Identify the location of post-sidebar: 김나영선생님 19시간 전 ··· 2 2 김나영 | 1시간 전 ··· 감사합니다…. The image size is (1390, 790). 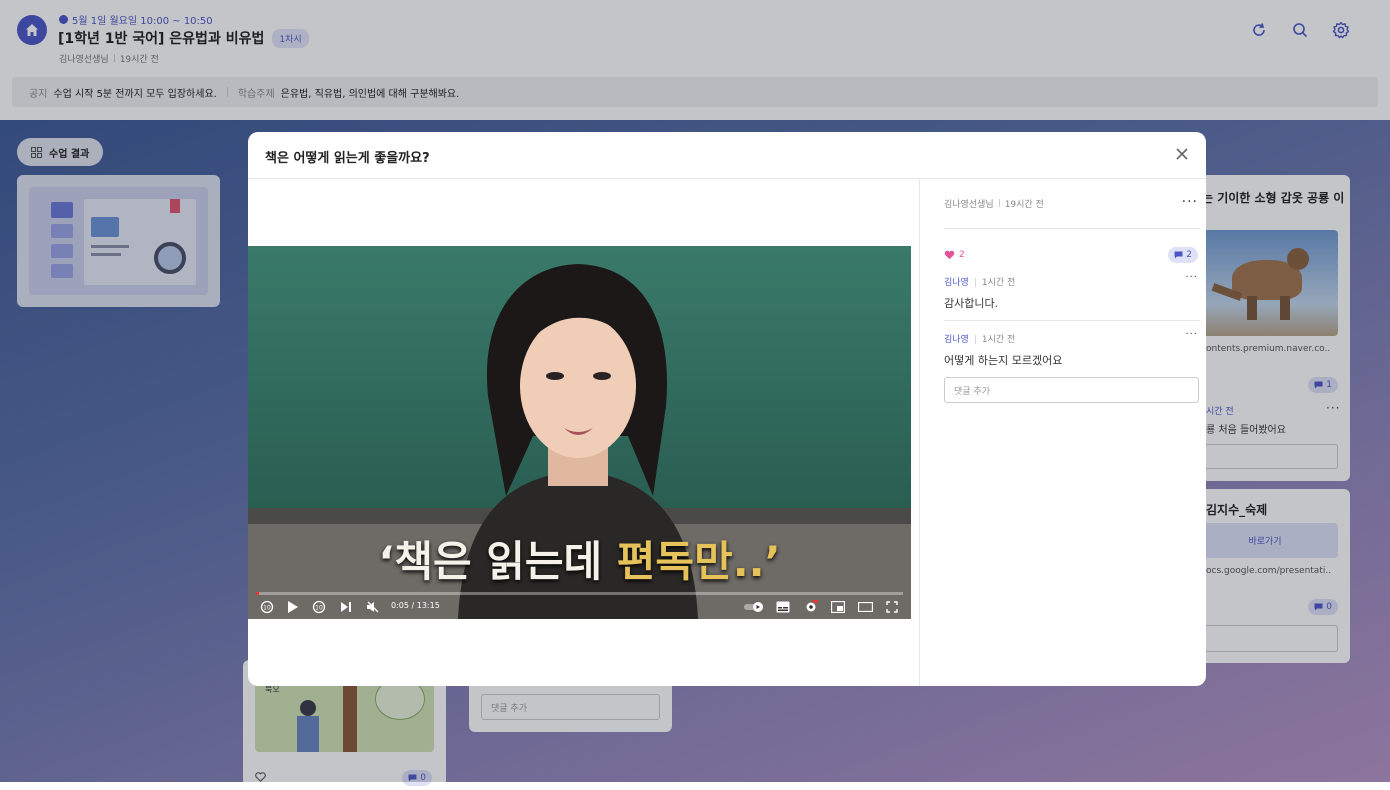
(1062, 432).